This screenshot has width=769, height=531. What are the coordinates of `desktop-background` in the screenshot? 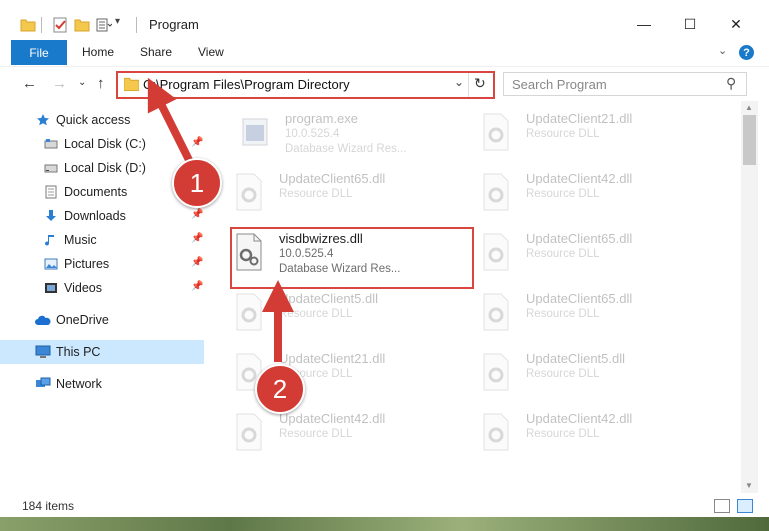 It's located at (384, 524).